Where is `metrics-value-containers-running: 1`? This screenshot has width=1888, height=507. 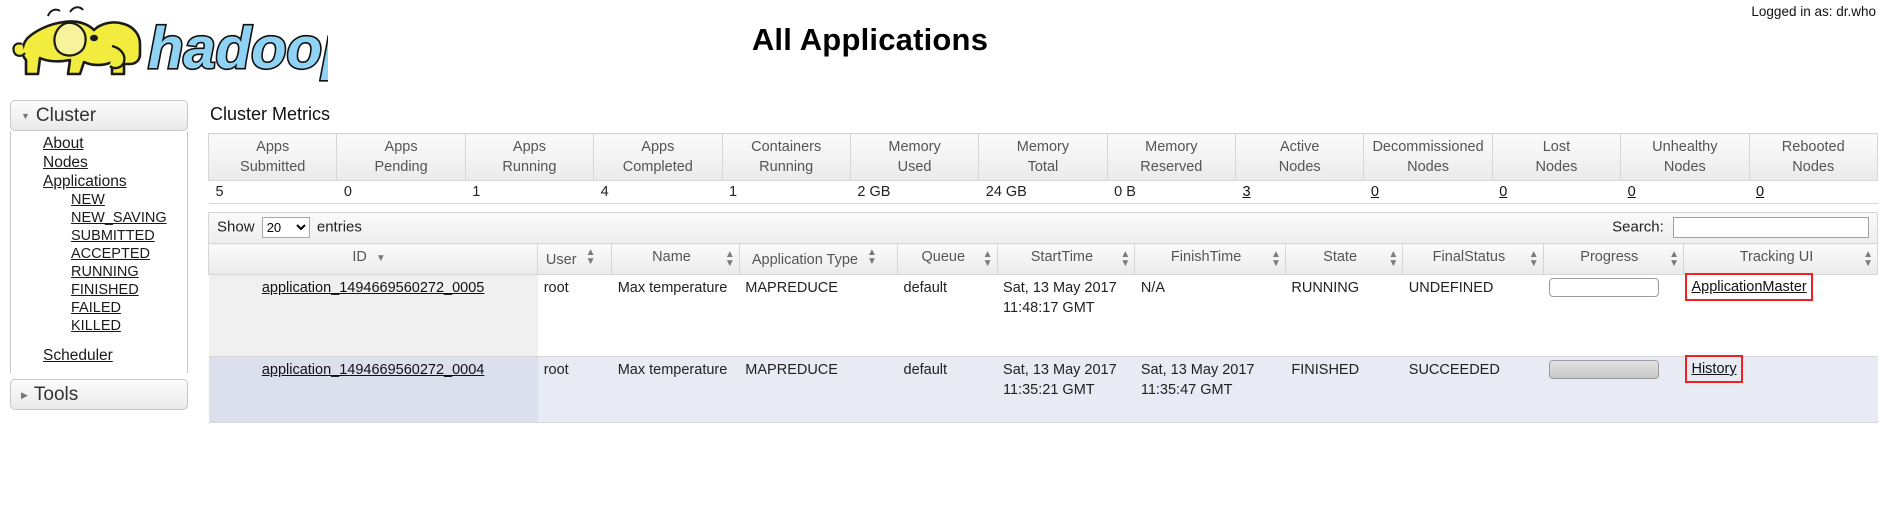 metrics-value-containers-running: 1 is located at coordinates (786, 192).